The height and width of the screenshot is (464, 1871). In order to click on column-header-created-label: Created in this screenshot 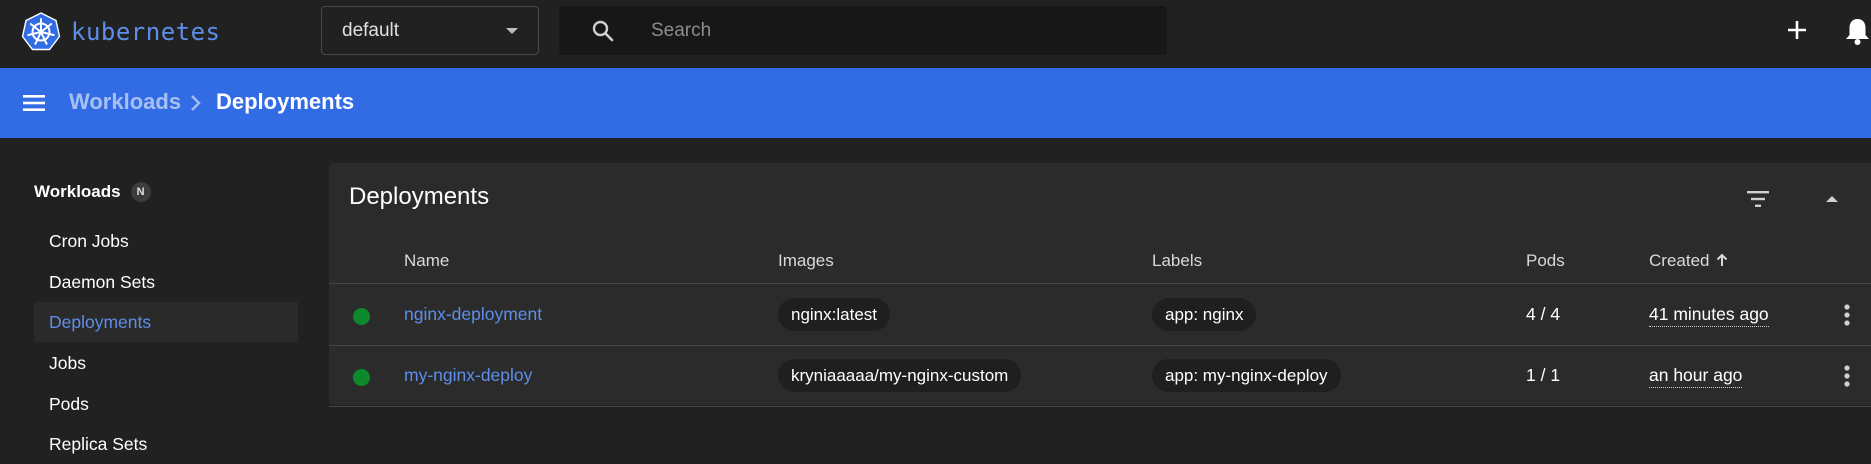, I will do `click(1679, 260)`.